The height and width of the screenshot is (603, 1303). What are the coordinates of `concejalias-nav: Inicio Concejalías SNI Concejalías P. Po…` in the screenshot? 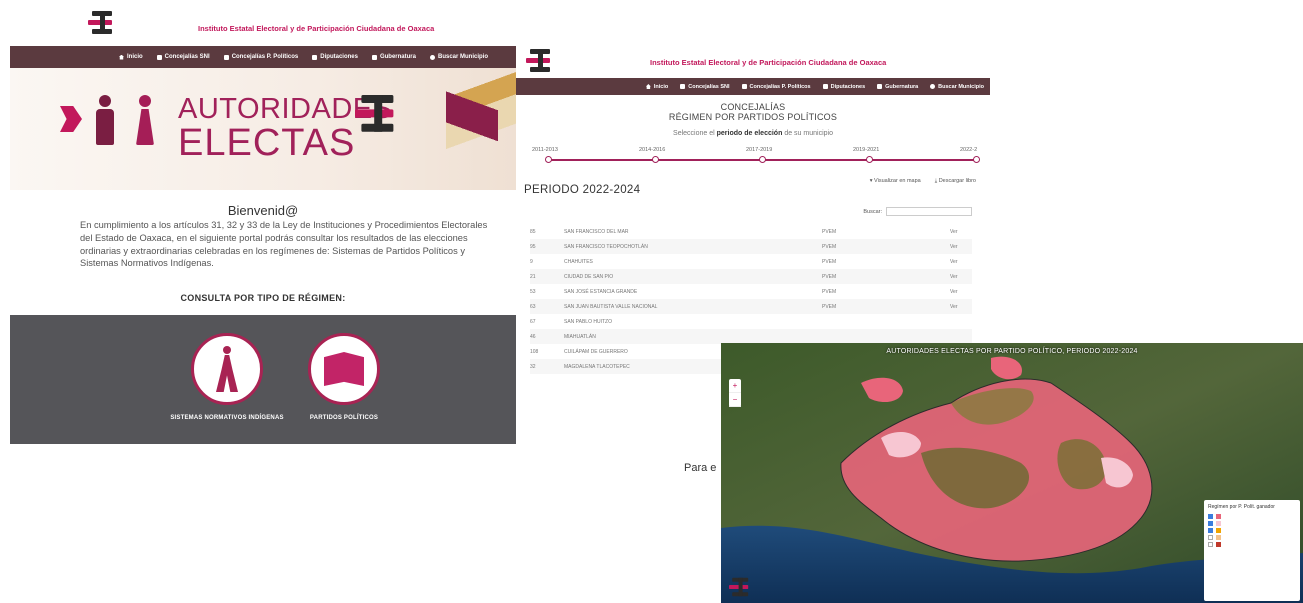 It's located at (753, 86).